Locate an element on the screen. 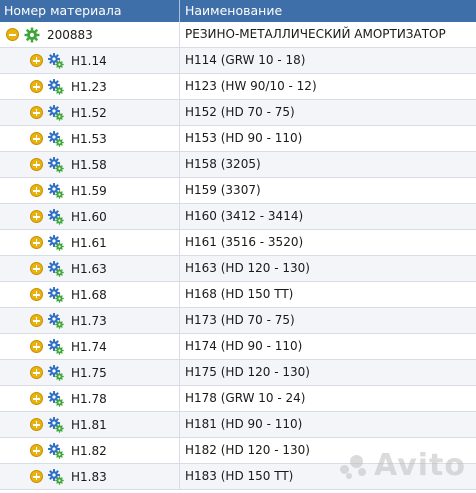 Image resolution: width=476 pixels, height=493 pixels. material-number: H1.14 is located at coordinates (89, 60).